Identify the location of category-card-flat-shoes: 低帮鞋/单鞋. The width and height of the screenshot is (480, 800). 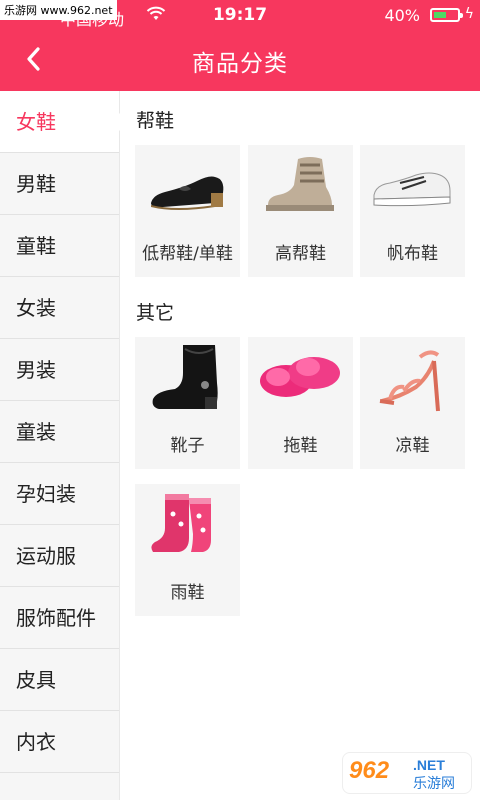
(187, 211).